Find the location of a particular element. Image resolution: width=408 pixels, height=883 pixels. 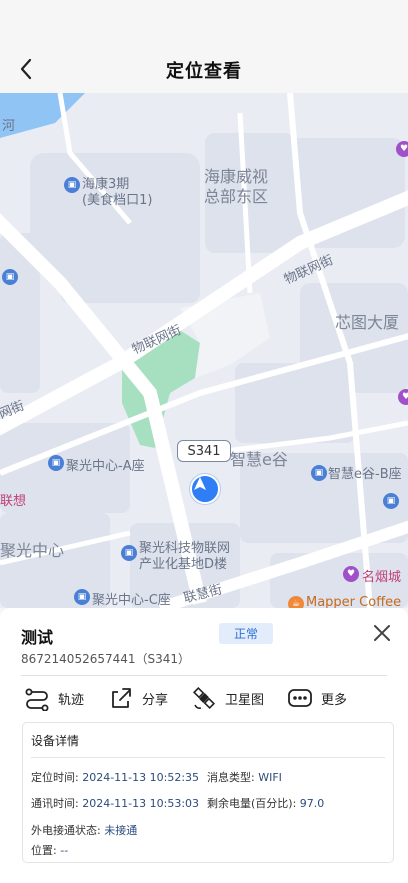

track-button: 轨迹 is located at coordinates (54, 698).